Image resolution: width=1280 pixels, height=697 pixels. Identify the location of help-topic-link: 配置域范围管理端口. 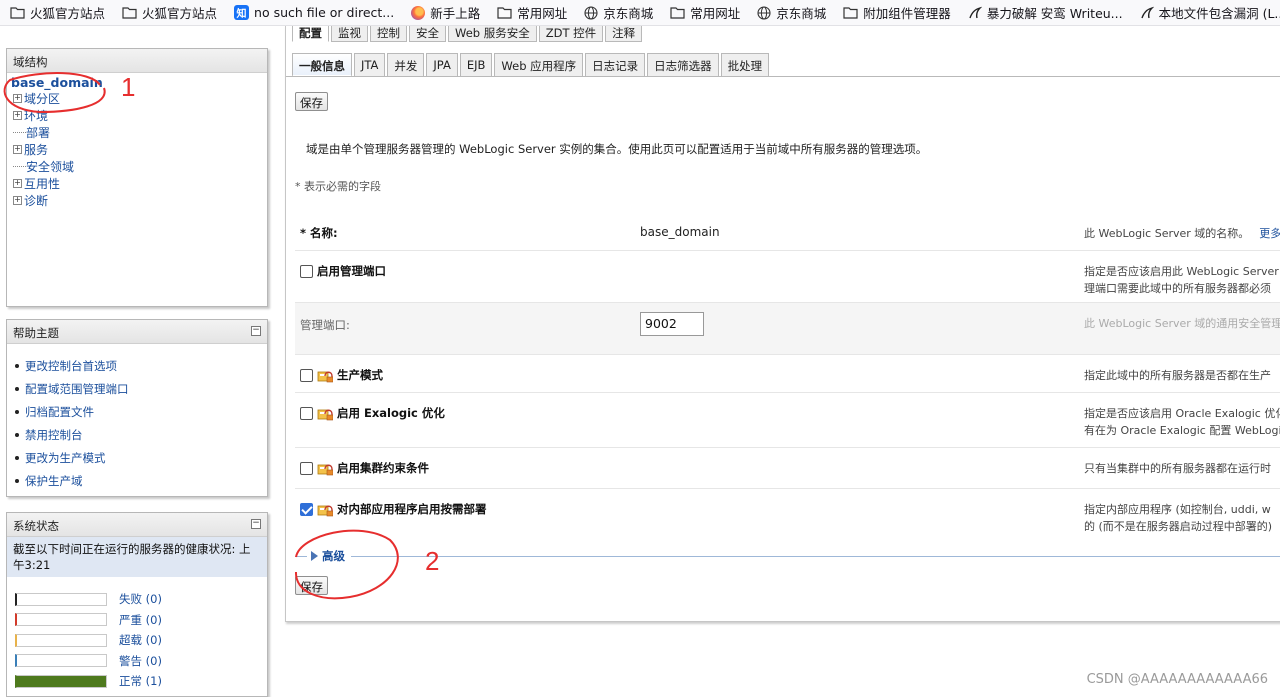
(141, 388).